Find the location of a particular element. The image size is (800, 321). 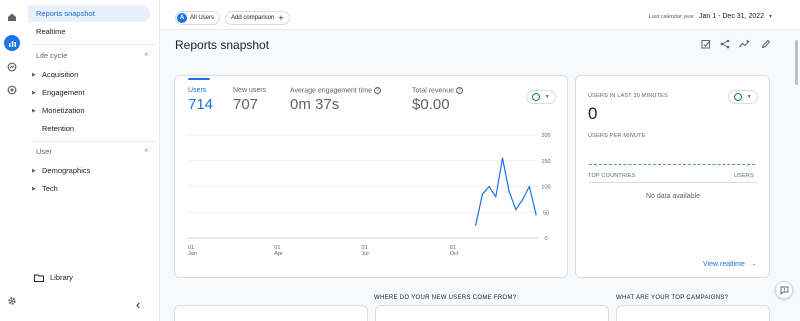

nav-demographics: ▶ Demographics is located at coordinates (61, 170).